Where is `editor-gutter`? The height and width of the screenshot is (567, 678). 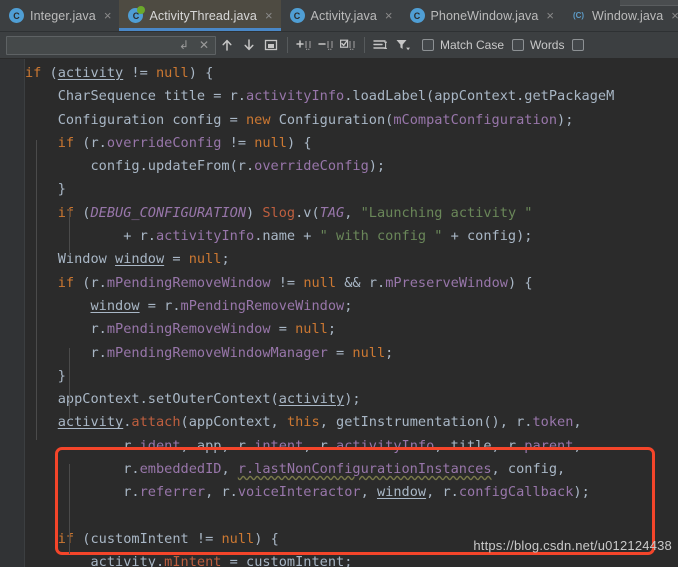
editor-gutter is located at coordinates (12, 313).